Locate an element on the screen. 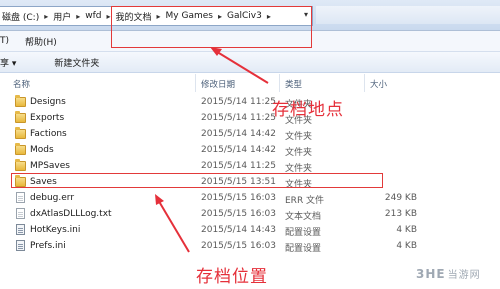 The width and height of the screenshot is (500, 289). watermark: 3HE 当游网 is located at coordinates (448, 273).